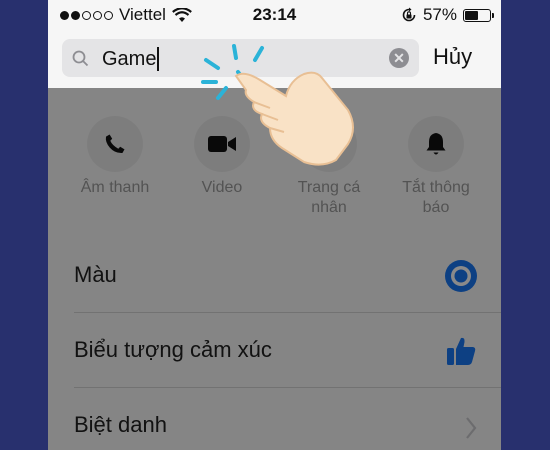 The image size is (550, 450). I want to click on action-mute-notifications: Tắt thông báo, so click(436, 167).